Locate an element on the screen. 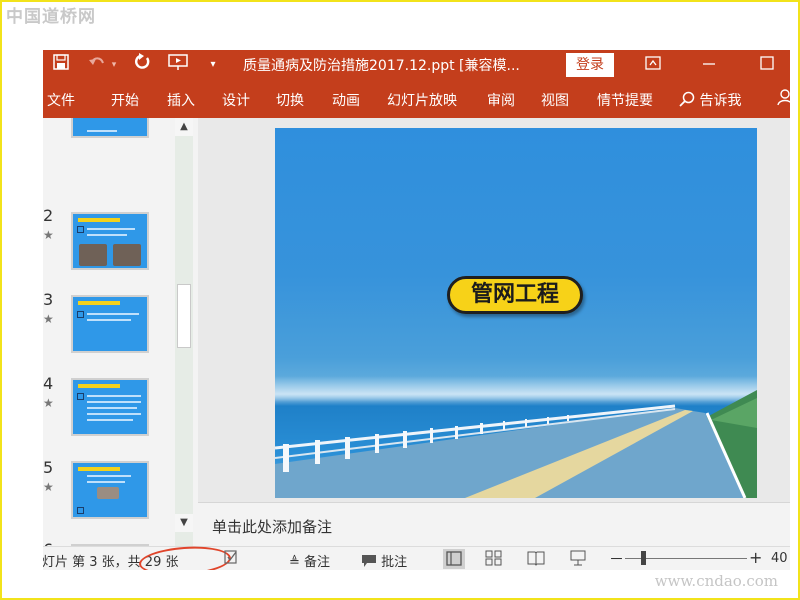  slide-number: 2 is located at coordinates (48, 215).